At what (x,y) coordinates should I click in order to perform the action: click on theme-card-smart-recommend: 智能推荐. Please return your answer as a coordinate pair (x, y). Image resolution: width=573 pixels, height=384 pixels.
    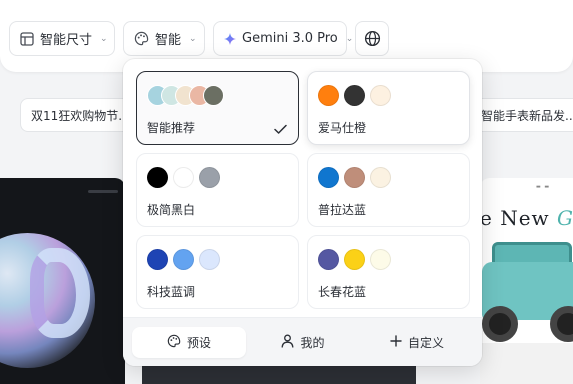
    Looking at the image, I should click on (217, 108).